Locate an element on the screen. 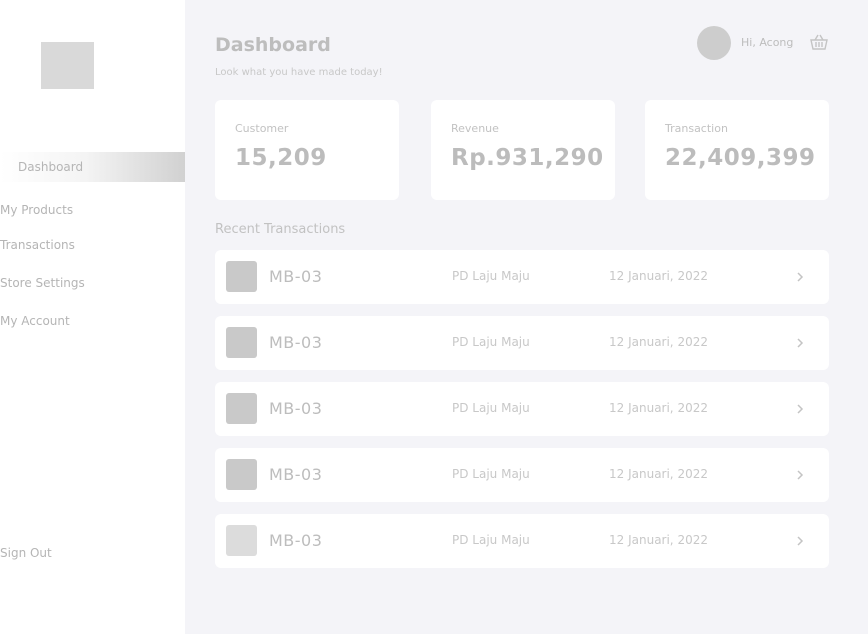  stat-value: 15,209 is located at coordinates (281, 158).